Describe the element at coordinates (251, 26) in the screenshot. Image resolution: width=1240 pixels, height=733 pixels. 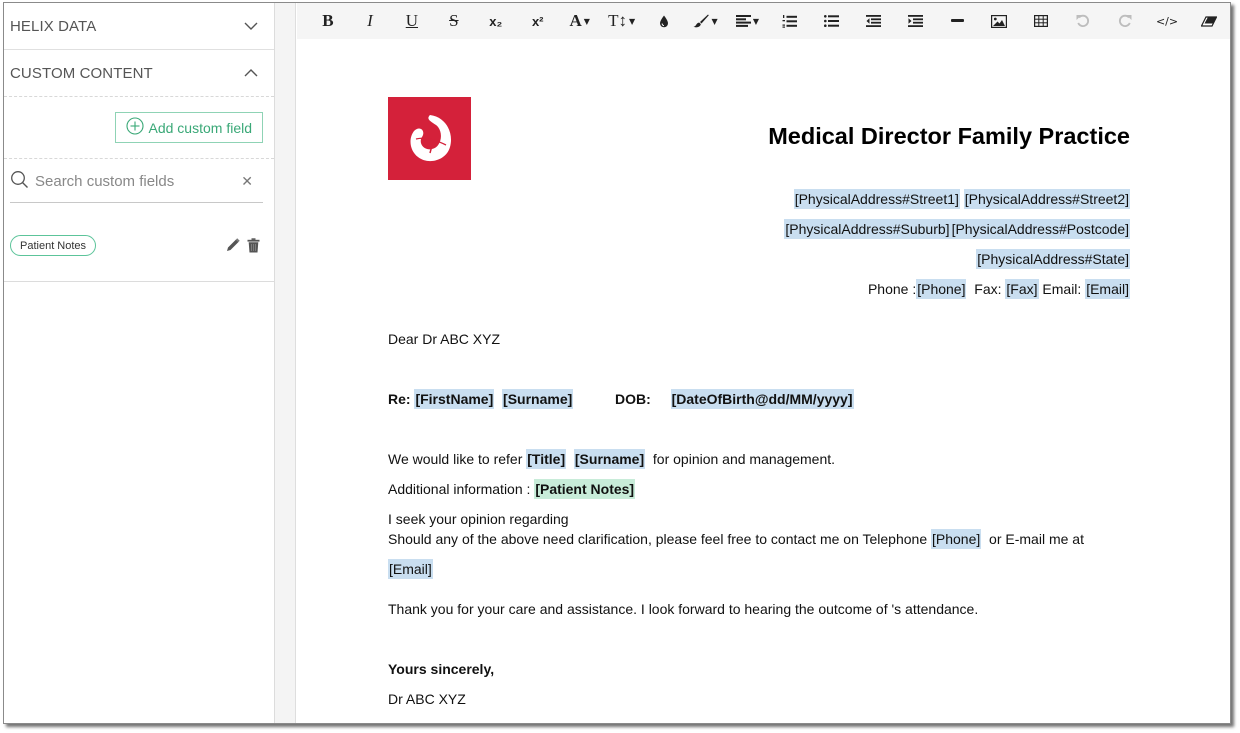
I see `chevron-down-icon` at that location.